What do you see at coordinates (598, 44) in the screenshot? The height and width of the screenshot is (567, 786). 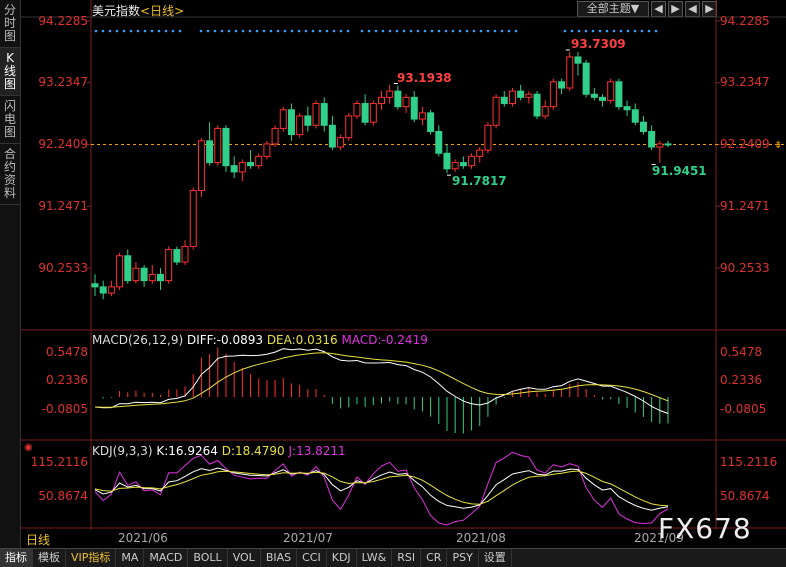 I see `high-annotation: 93.7309` at bounding box center [598, 44].